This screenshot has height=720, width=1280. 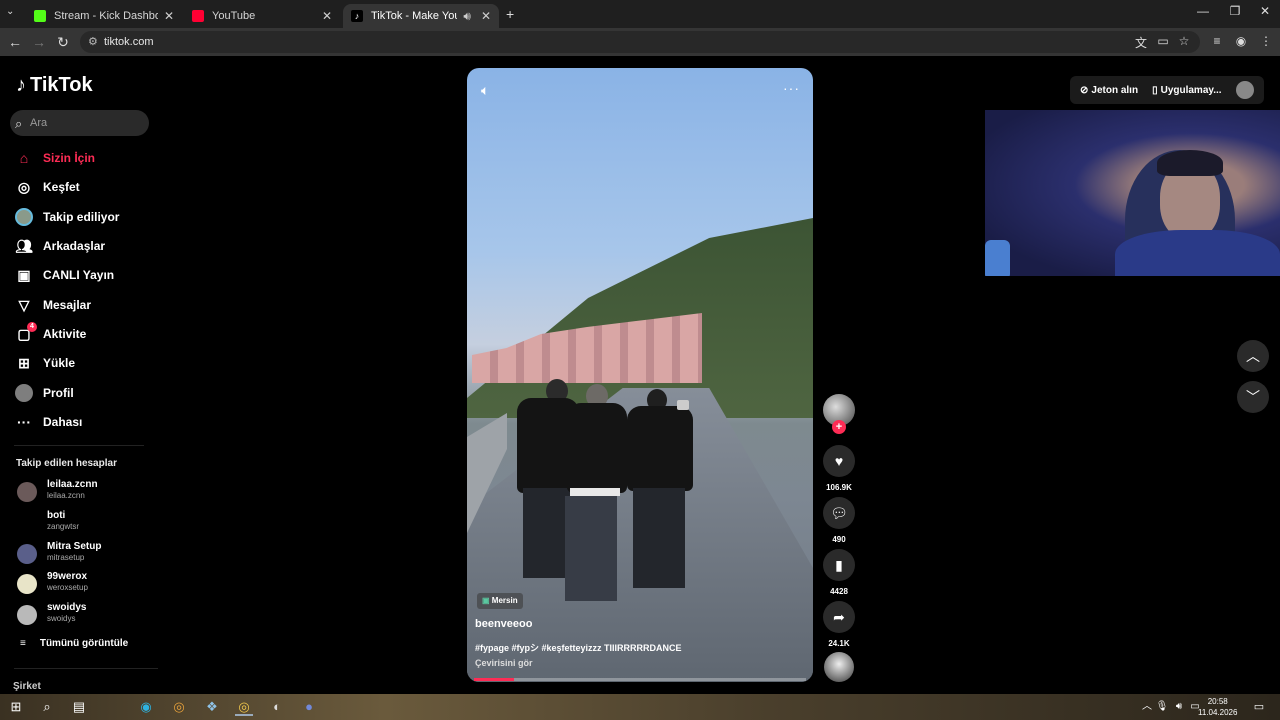 I want to click on logo-text: TikTok, so click(x=61, y=85).